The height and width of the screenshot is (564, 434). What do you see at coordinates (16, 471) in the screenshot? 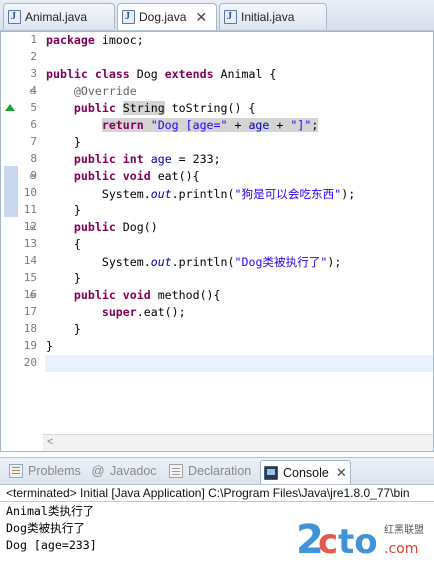
I see `problems-icon` at bounding box center [16, 471].